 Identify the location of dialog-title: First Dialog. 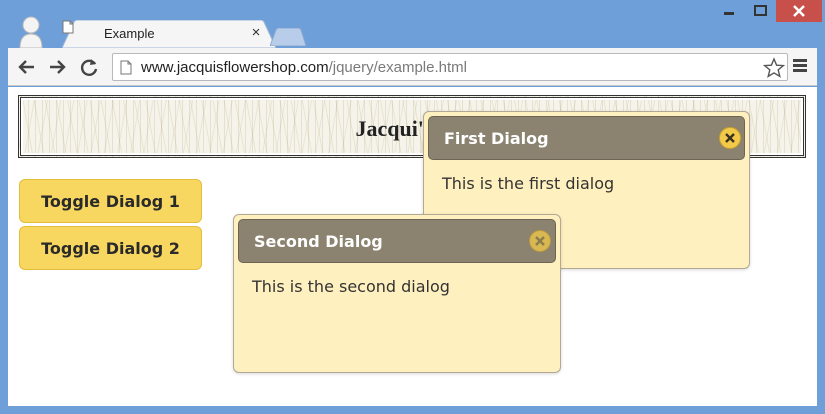
(496, 138).